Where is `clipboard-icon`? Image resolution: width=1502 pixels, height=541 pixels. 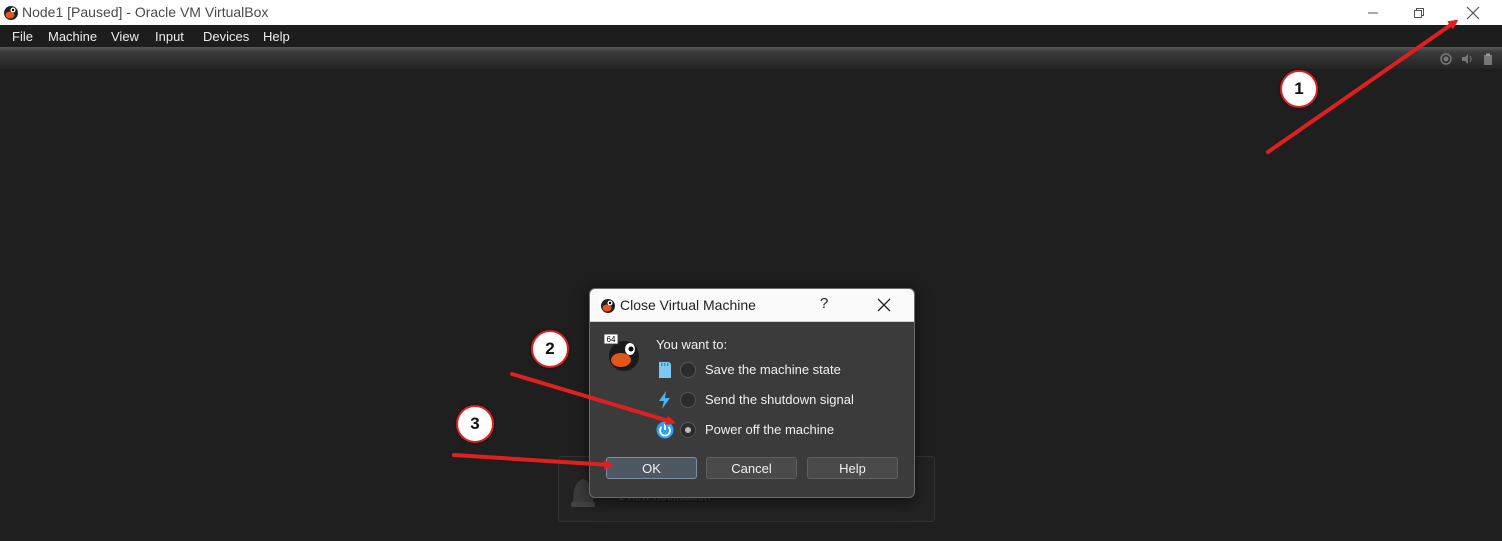
clipboard-icon is located at coordinates (1488, 59).